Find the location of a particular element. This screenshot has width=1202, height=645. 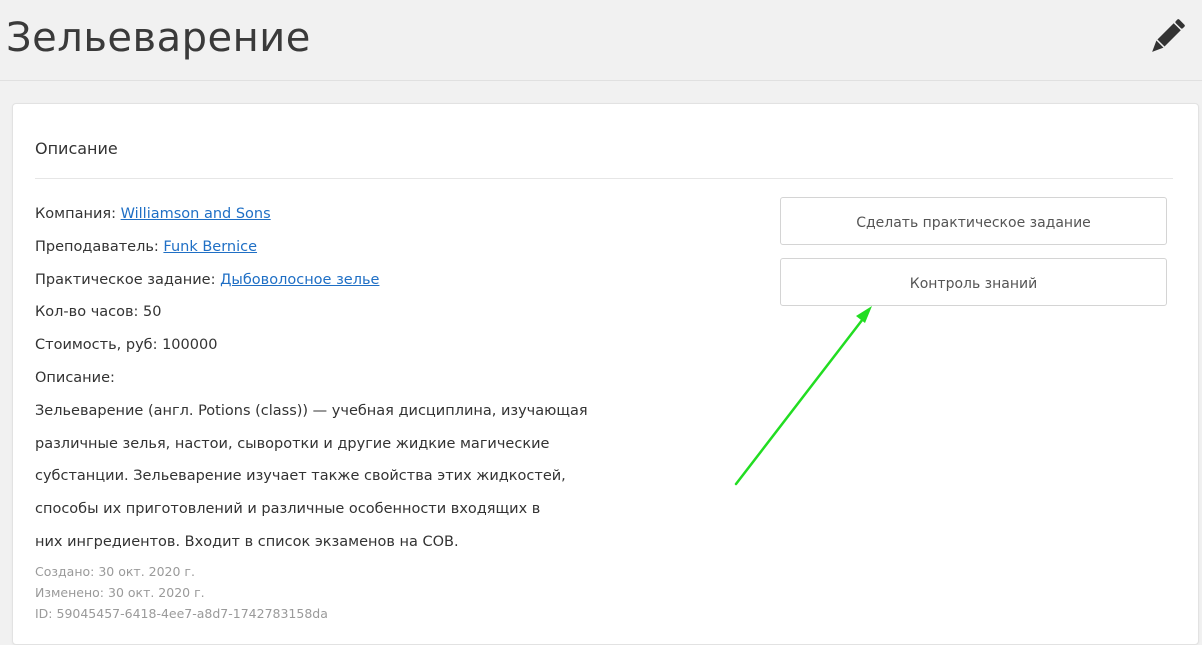

description-label: Описание: is located at coordinates (75, 377).